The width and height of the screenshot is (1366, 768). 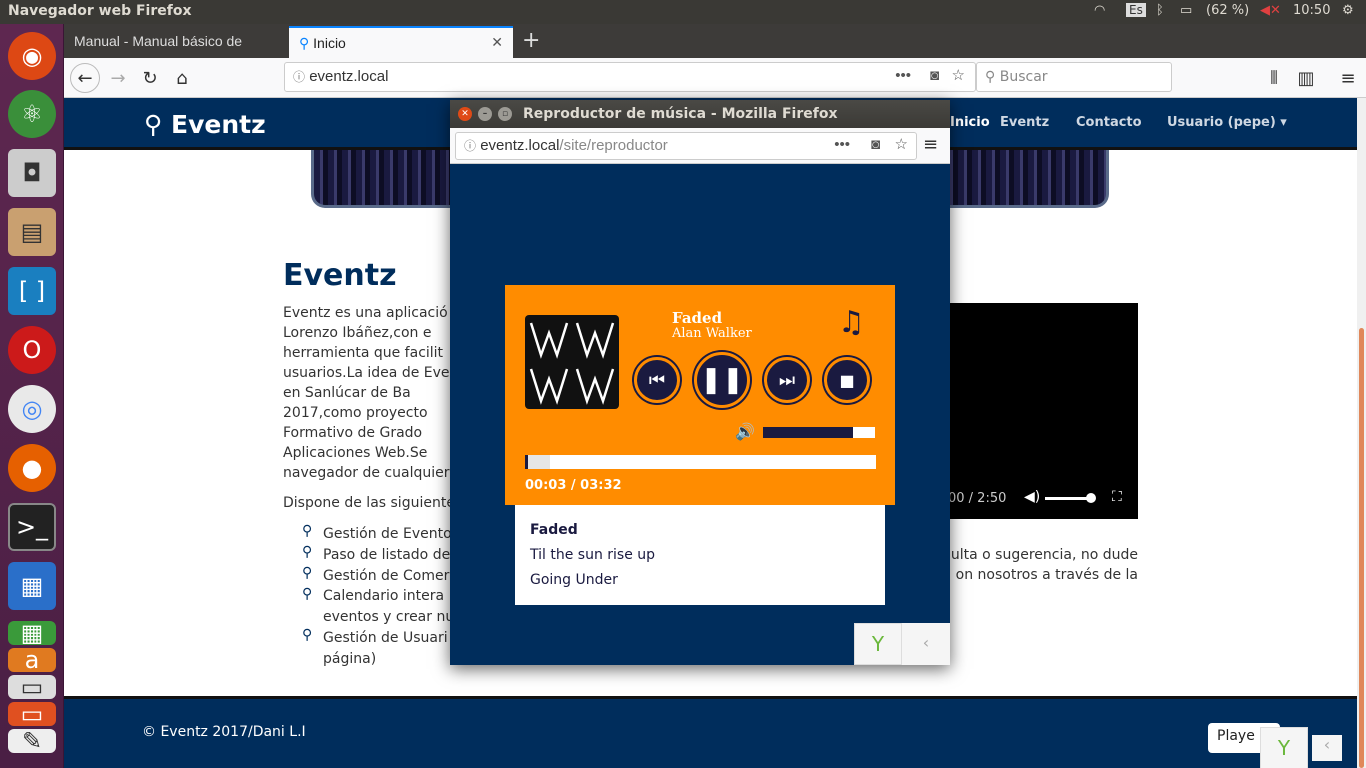 What do you see at coordinates (182, 78) in the screenshot?
I see `home-button: ⌂` at bounding box center [182, 78].